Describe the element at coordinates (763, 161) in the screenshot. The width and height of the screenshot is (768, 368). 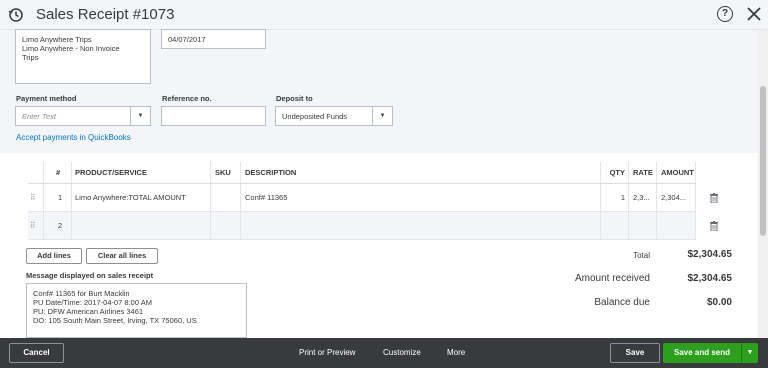
I see `scrollbar-thumb` at that location.